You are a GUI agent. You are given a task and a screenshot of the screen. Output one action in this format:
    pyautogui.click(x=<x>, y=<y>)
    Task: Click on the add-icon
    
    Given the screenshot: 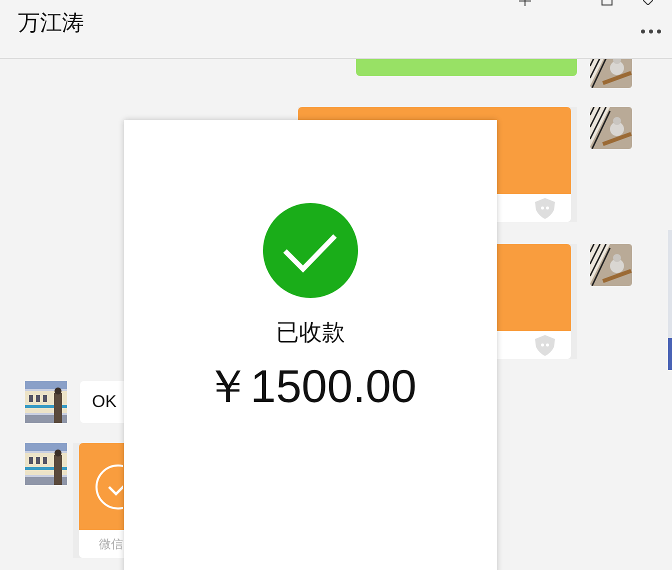 What is the action you would take?
    pyautogui.click(x=525, y=3)
    